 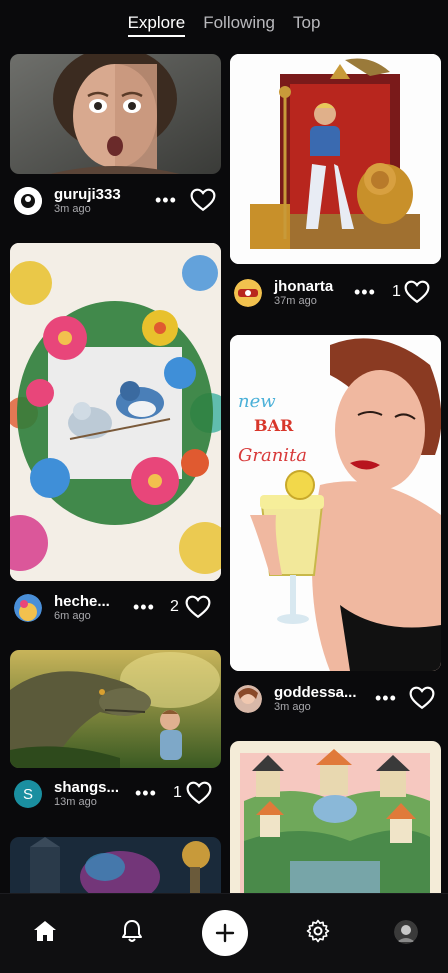 I want to click on village-artwork, so click(x=335, y=817).